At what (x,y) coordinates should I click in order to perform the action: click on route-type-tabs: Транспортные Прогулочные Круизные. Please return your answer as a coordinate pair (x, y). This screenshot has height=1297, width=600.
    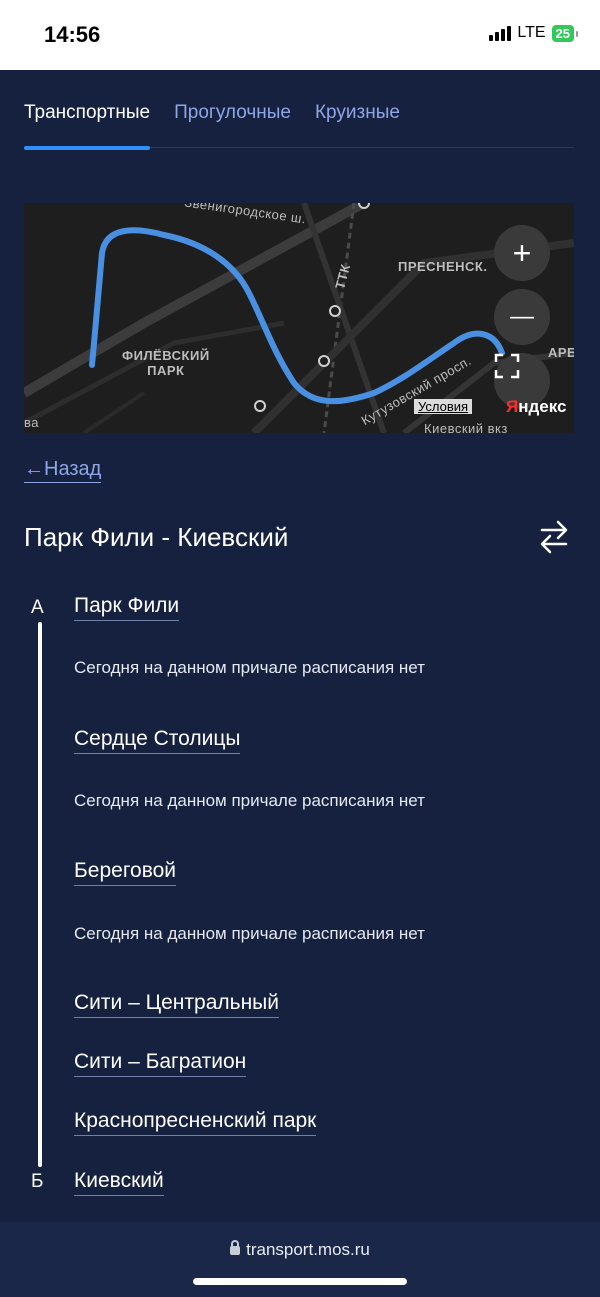
    Looking at the image, I should click on (299, 124).